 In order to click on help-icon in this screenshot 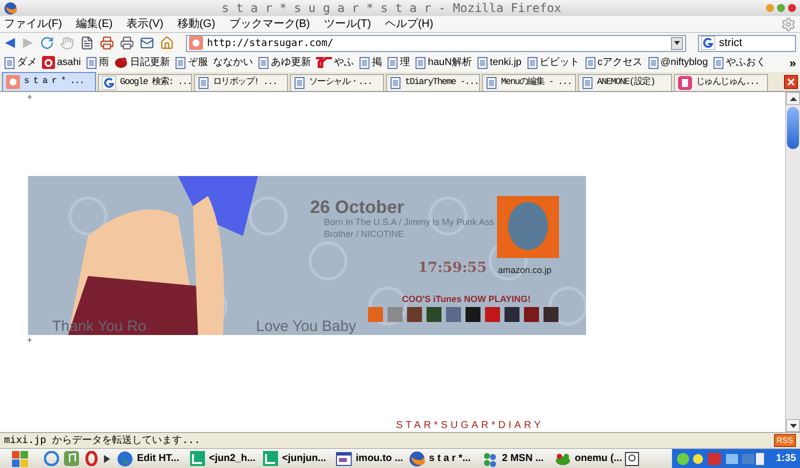, I will do `click(632, 459)`.